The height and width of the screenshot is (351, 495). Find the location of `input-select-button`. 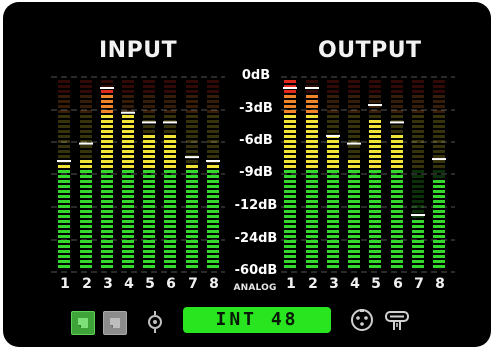

input-select-button is located at coordinates (83, 323).